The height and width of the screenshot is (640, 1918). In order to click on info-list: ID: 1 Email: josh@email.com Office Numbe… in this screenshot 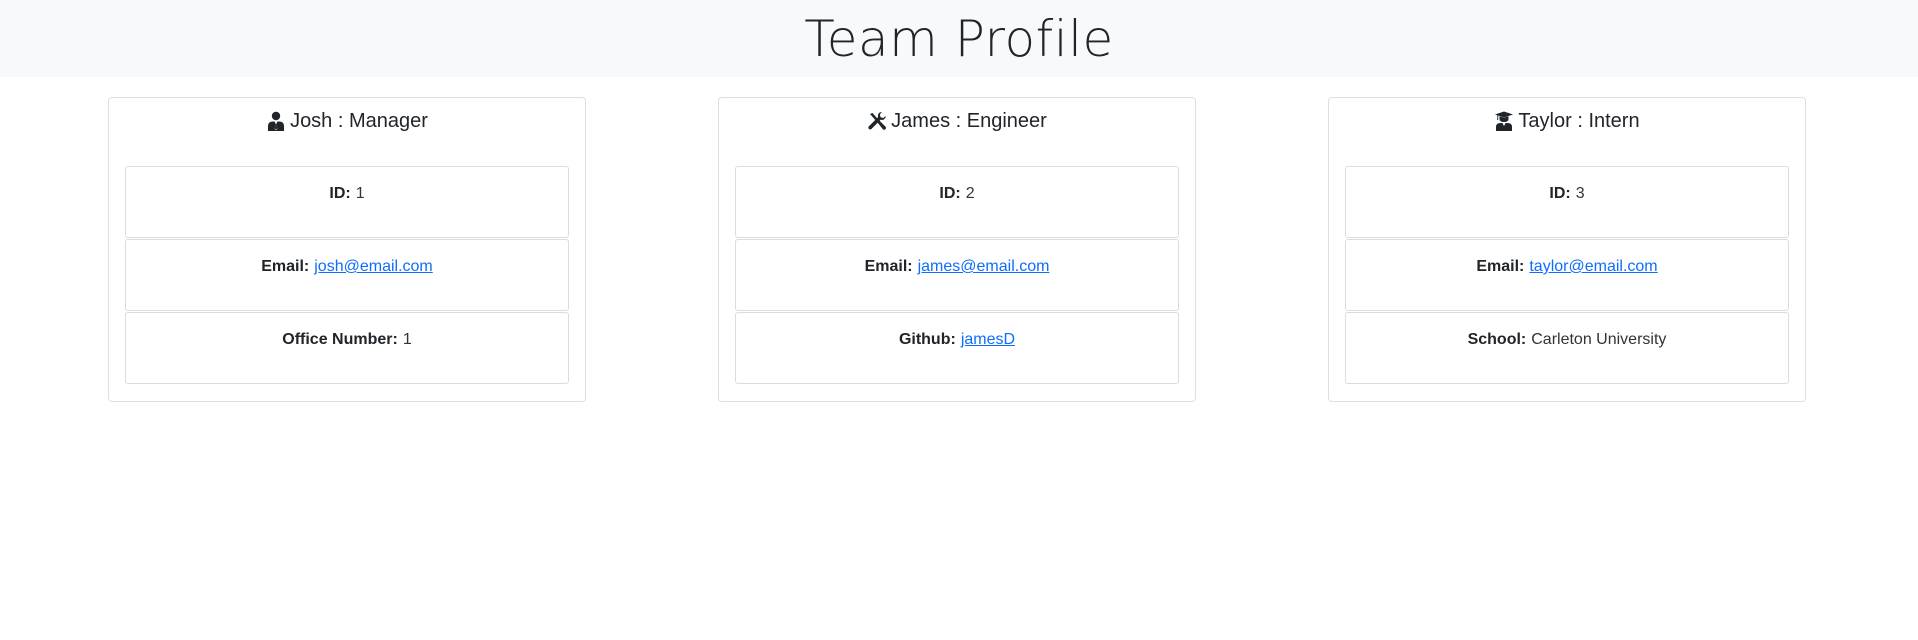, I will do `click(347, 275)`.